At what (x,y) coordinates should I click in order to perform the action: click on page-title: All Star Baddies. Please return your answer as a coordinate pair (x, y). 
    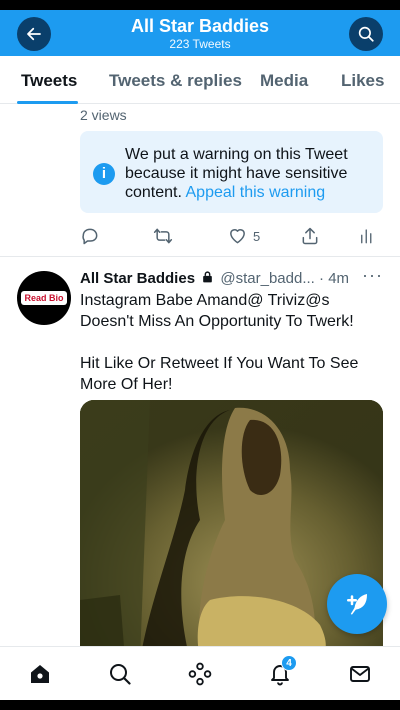
    Looking at the image, I should click on (200, 26).